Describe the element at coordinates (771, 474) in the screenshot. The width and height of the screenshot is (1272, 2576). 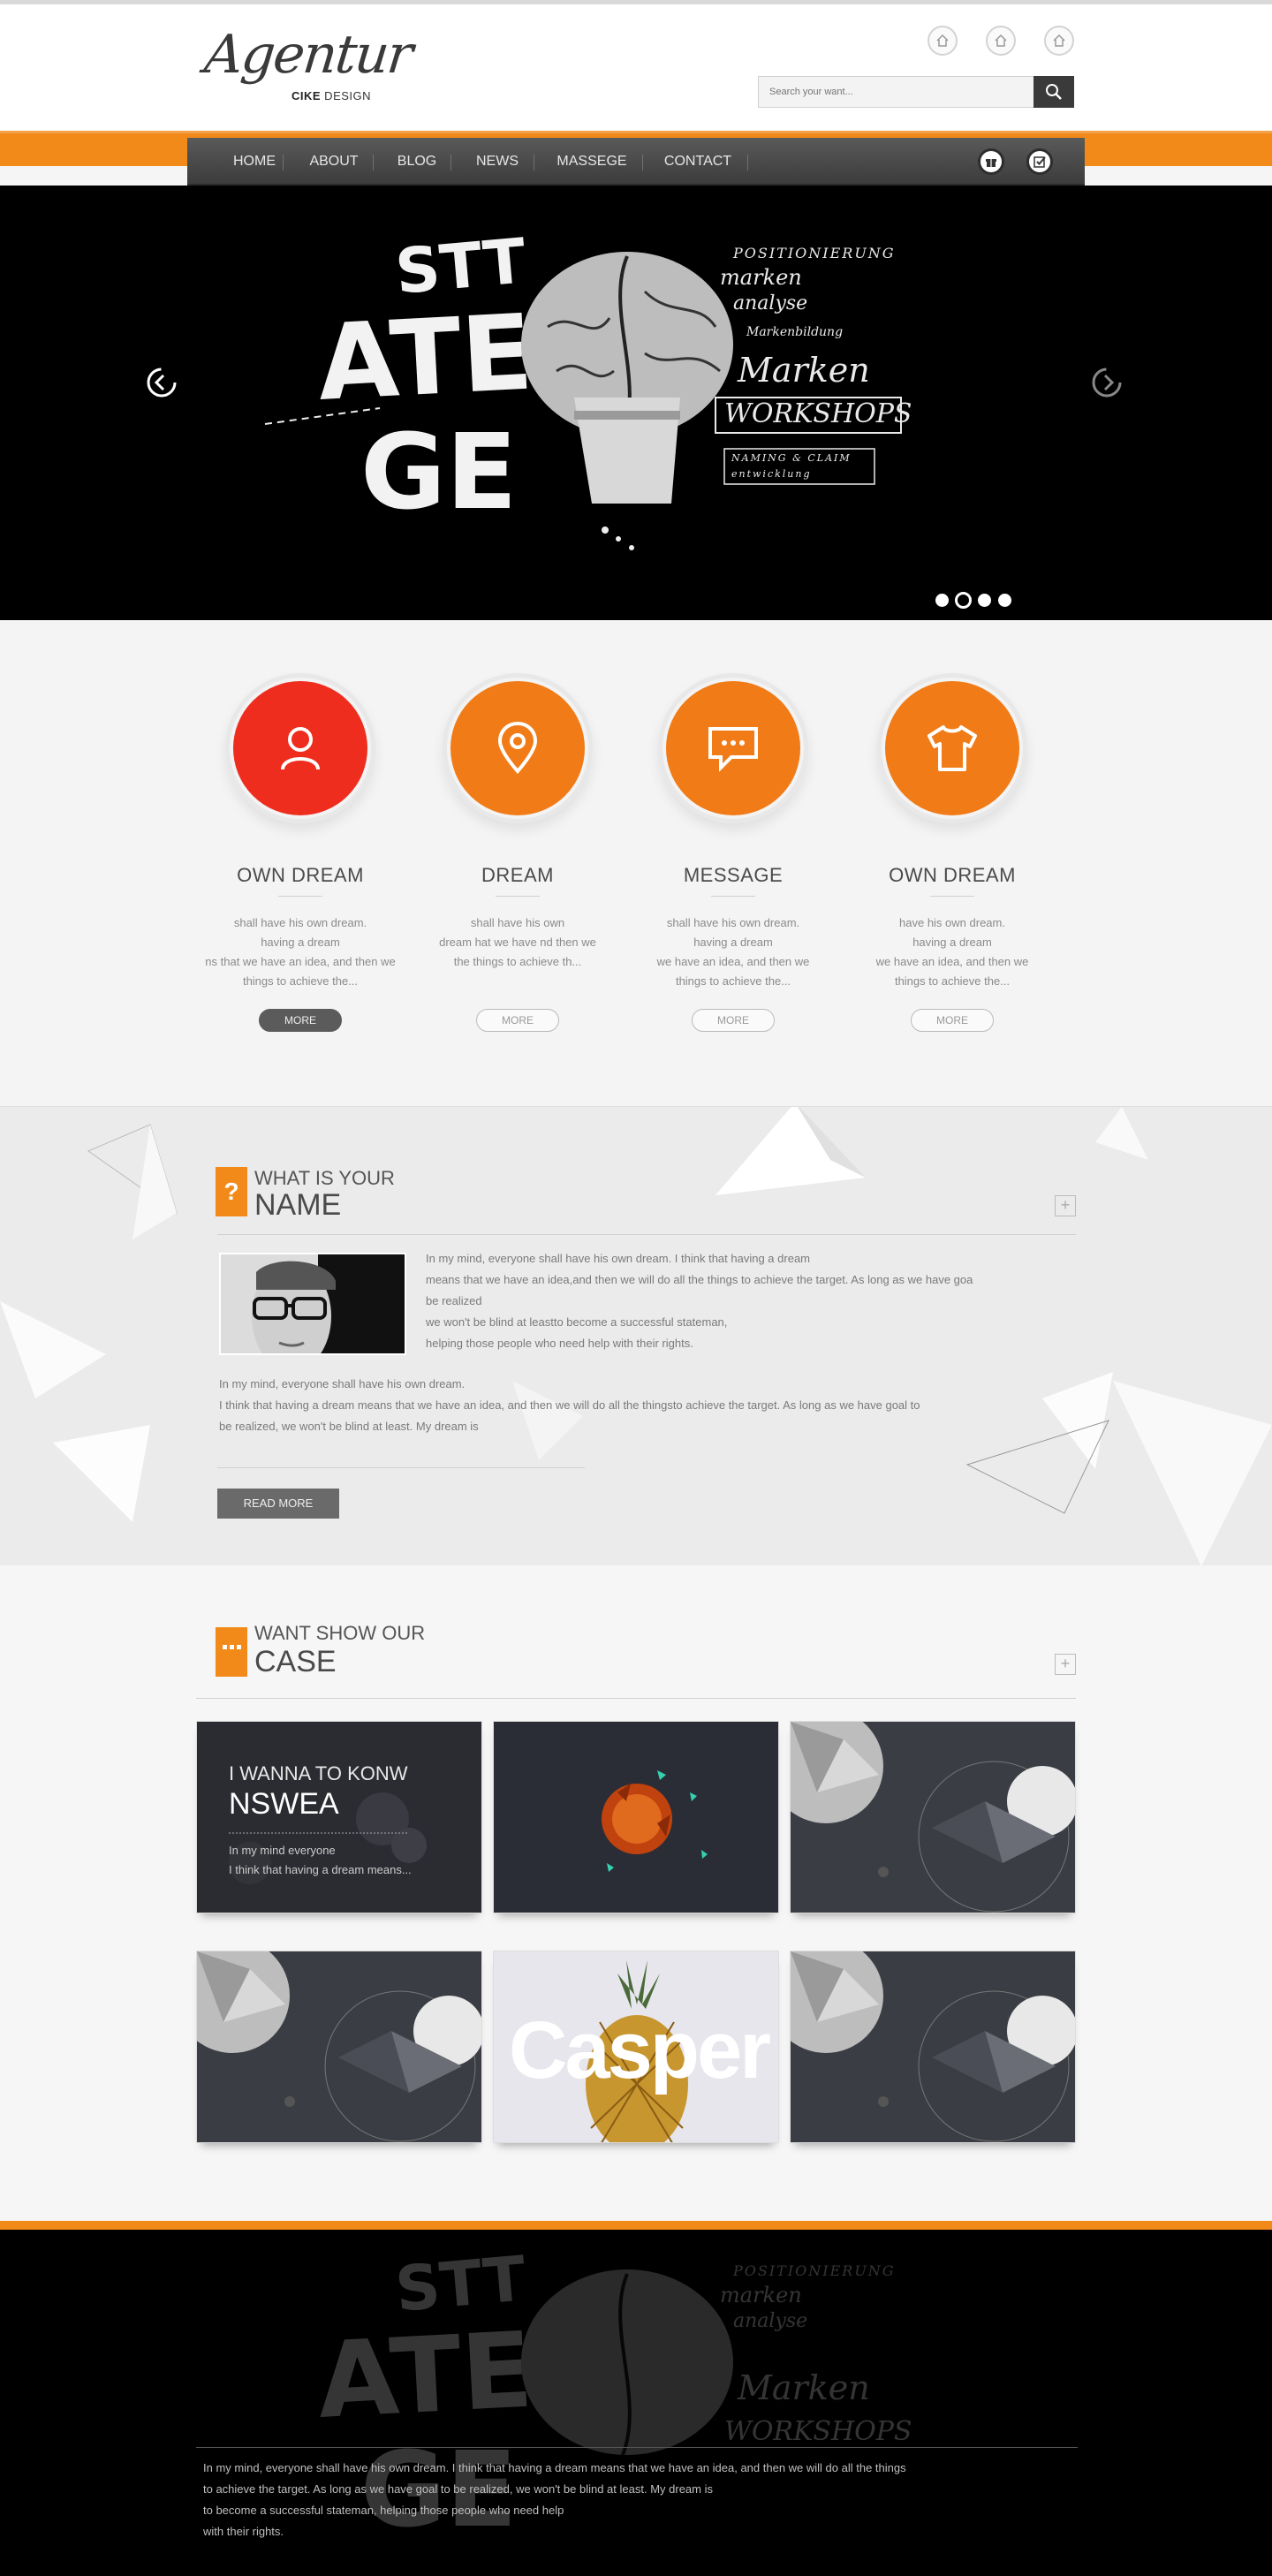
I see `hero-note: entwicklung` at that location.